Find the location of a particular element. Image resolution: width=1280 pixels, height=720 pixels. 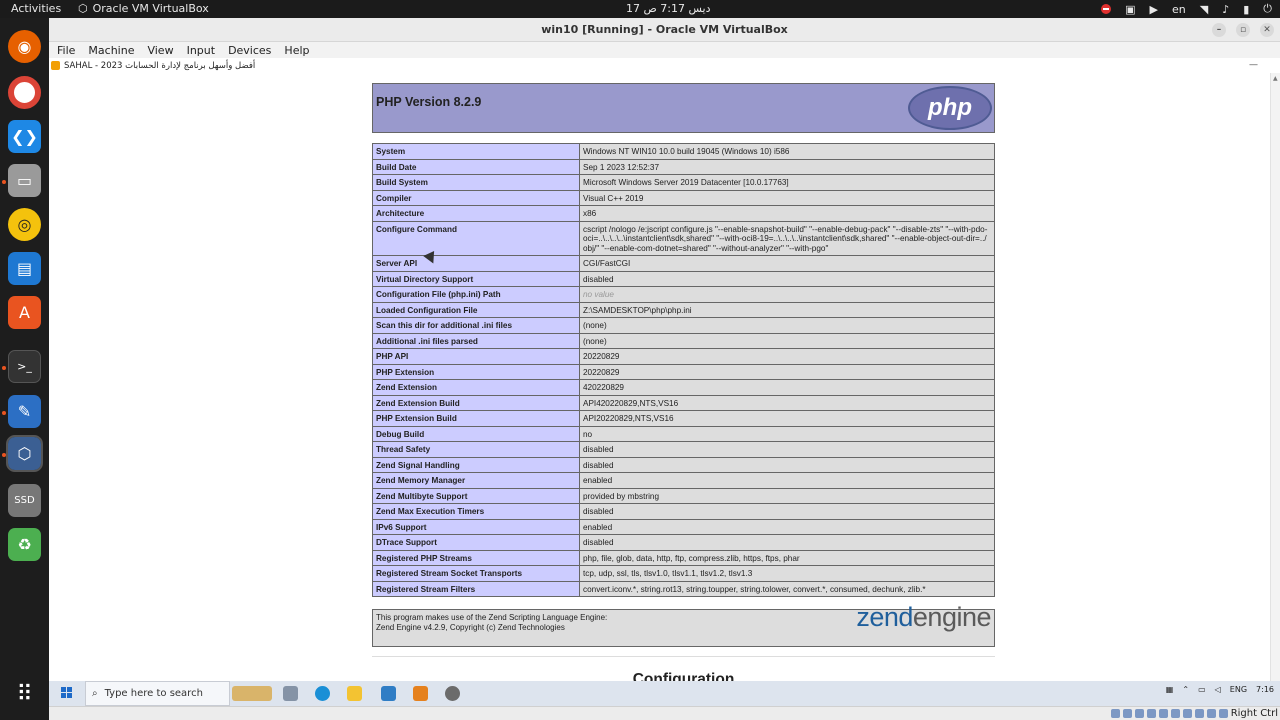

task-view-icon is located at coordinates (290, 693).